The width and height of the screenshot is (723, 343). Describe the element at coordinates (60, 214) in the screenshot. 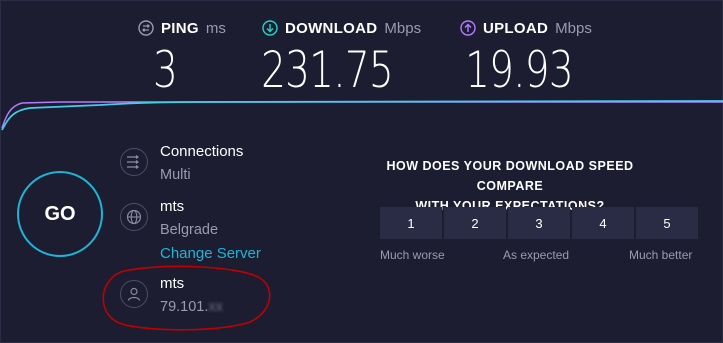

I see `go-button: GO` at that location.